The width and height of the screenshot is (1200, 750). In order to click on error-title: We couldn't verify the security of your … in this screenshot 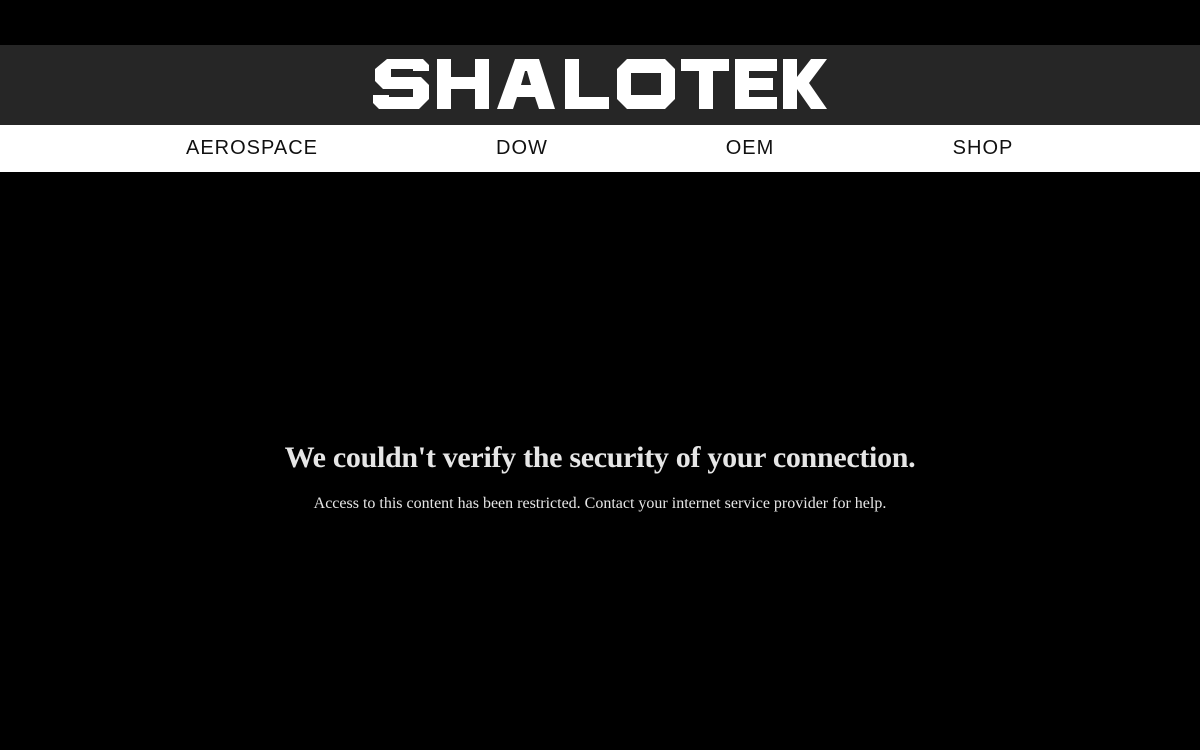, I will do `click(600, 457)`.